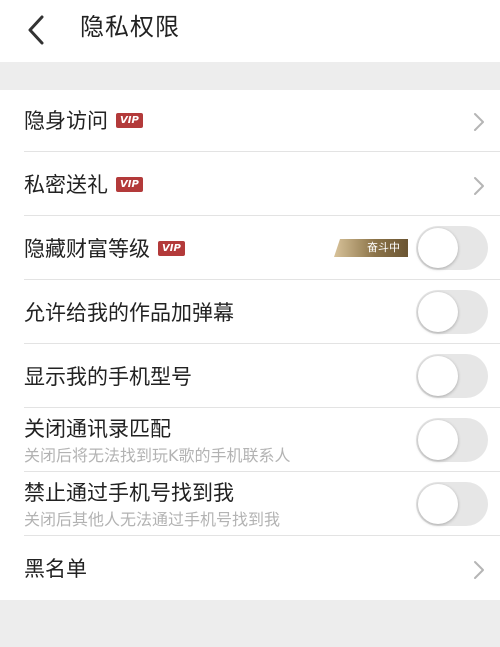 The height and width of the screenshot is (647, 500). What do you see at coordinates (66, 185) in the screenshot?
I see `list-item-label: 私密送礼` at bounding box center [66, 185].